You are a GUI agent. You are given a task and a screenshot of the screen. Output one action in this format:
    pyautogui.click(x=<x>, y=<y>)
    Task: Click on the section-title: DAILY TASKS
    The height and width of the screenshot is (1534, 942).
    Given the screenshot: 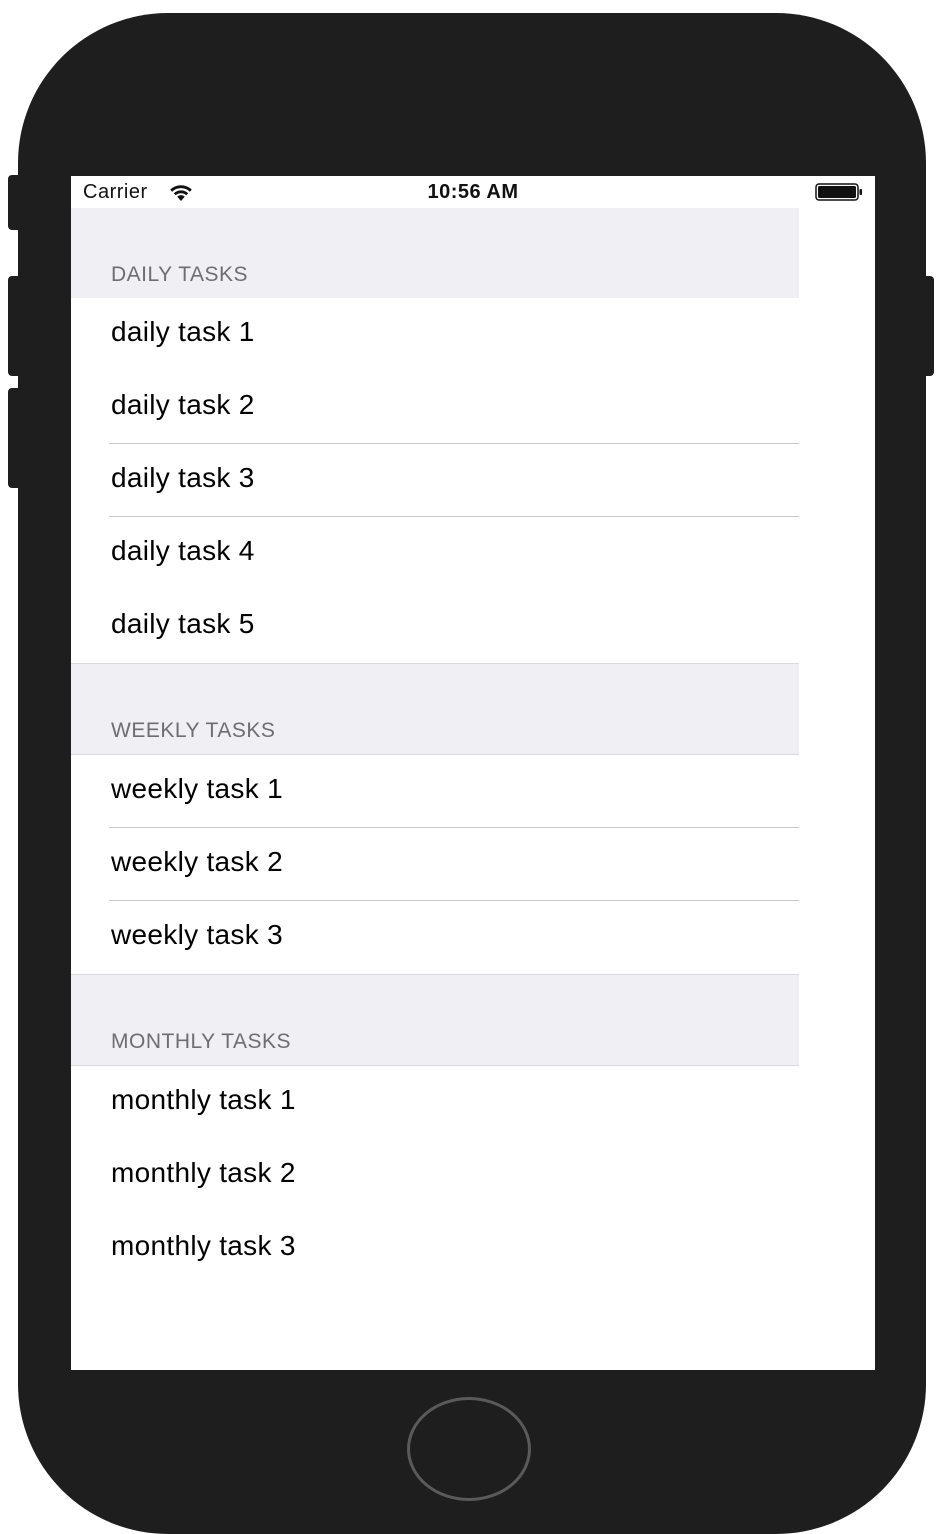 What is the action you would take?
    pyautogui.click(x=180, y=274)
    